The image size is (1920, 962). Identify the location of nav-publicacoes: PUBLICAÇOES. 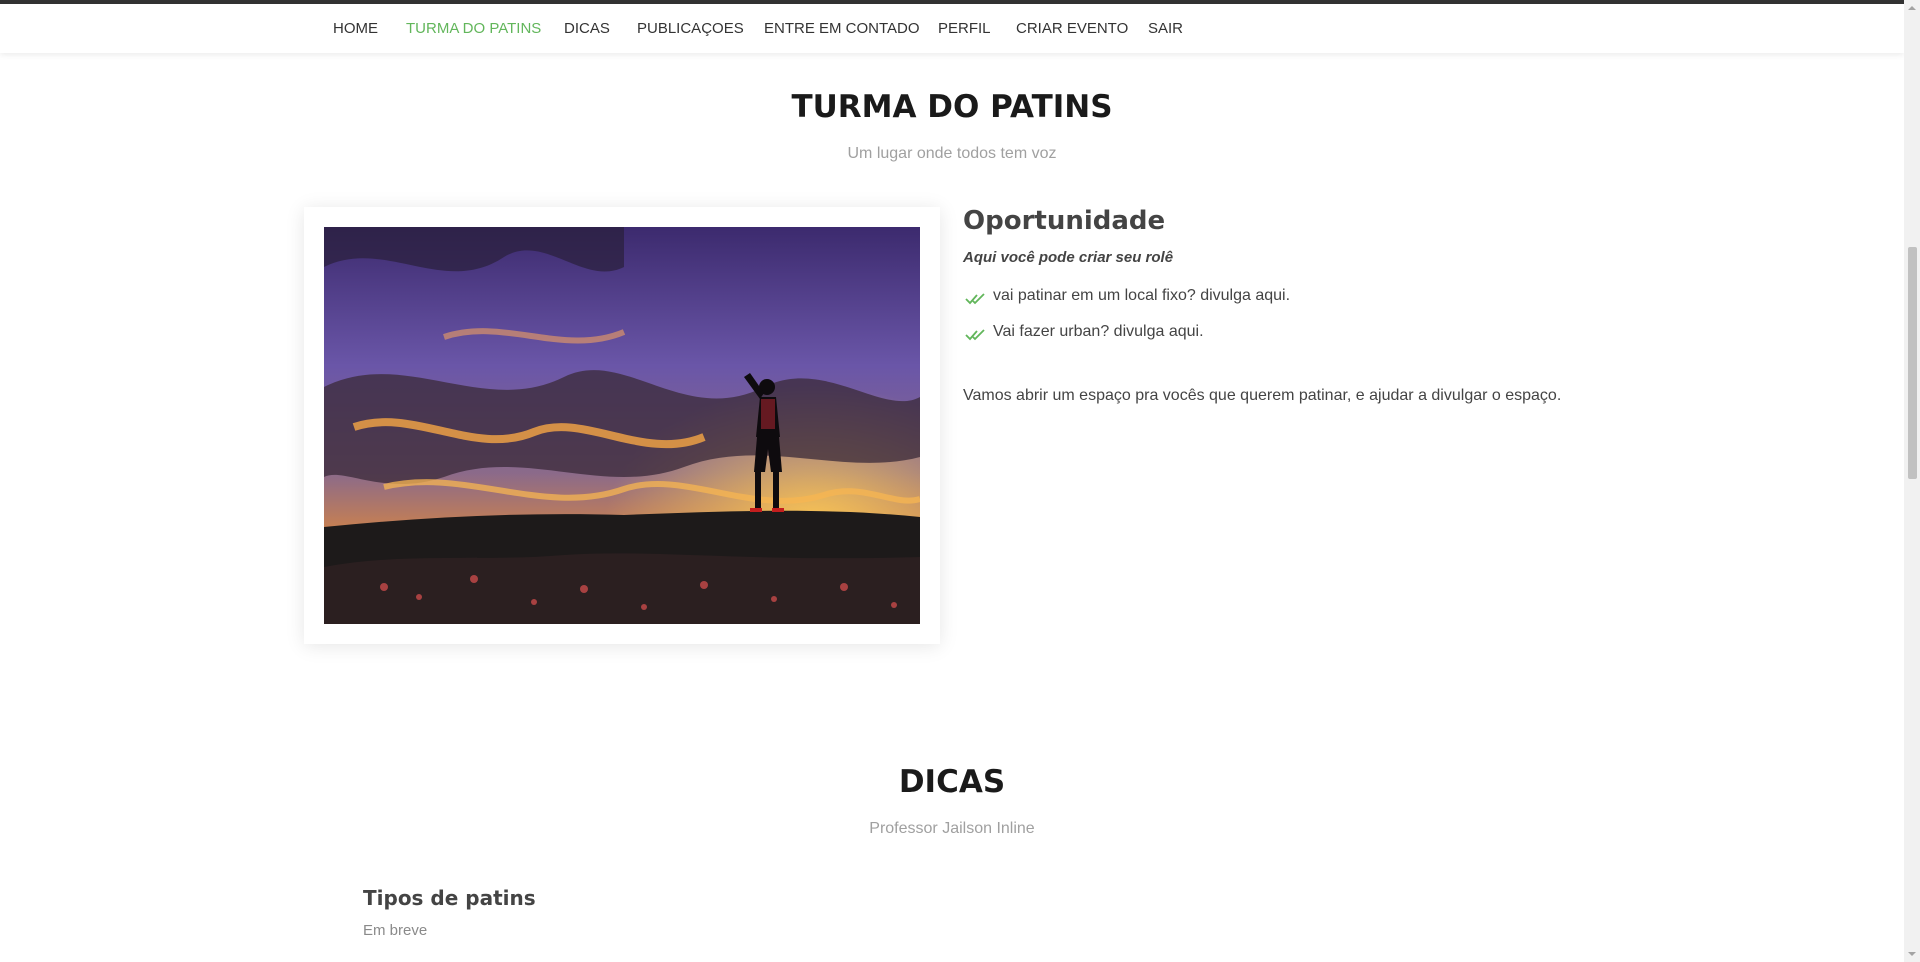
(690, 28).